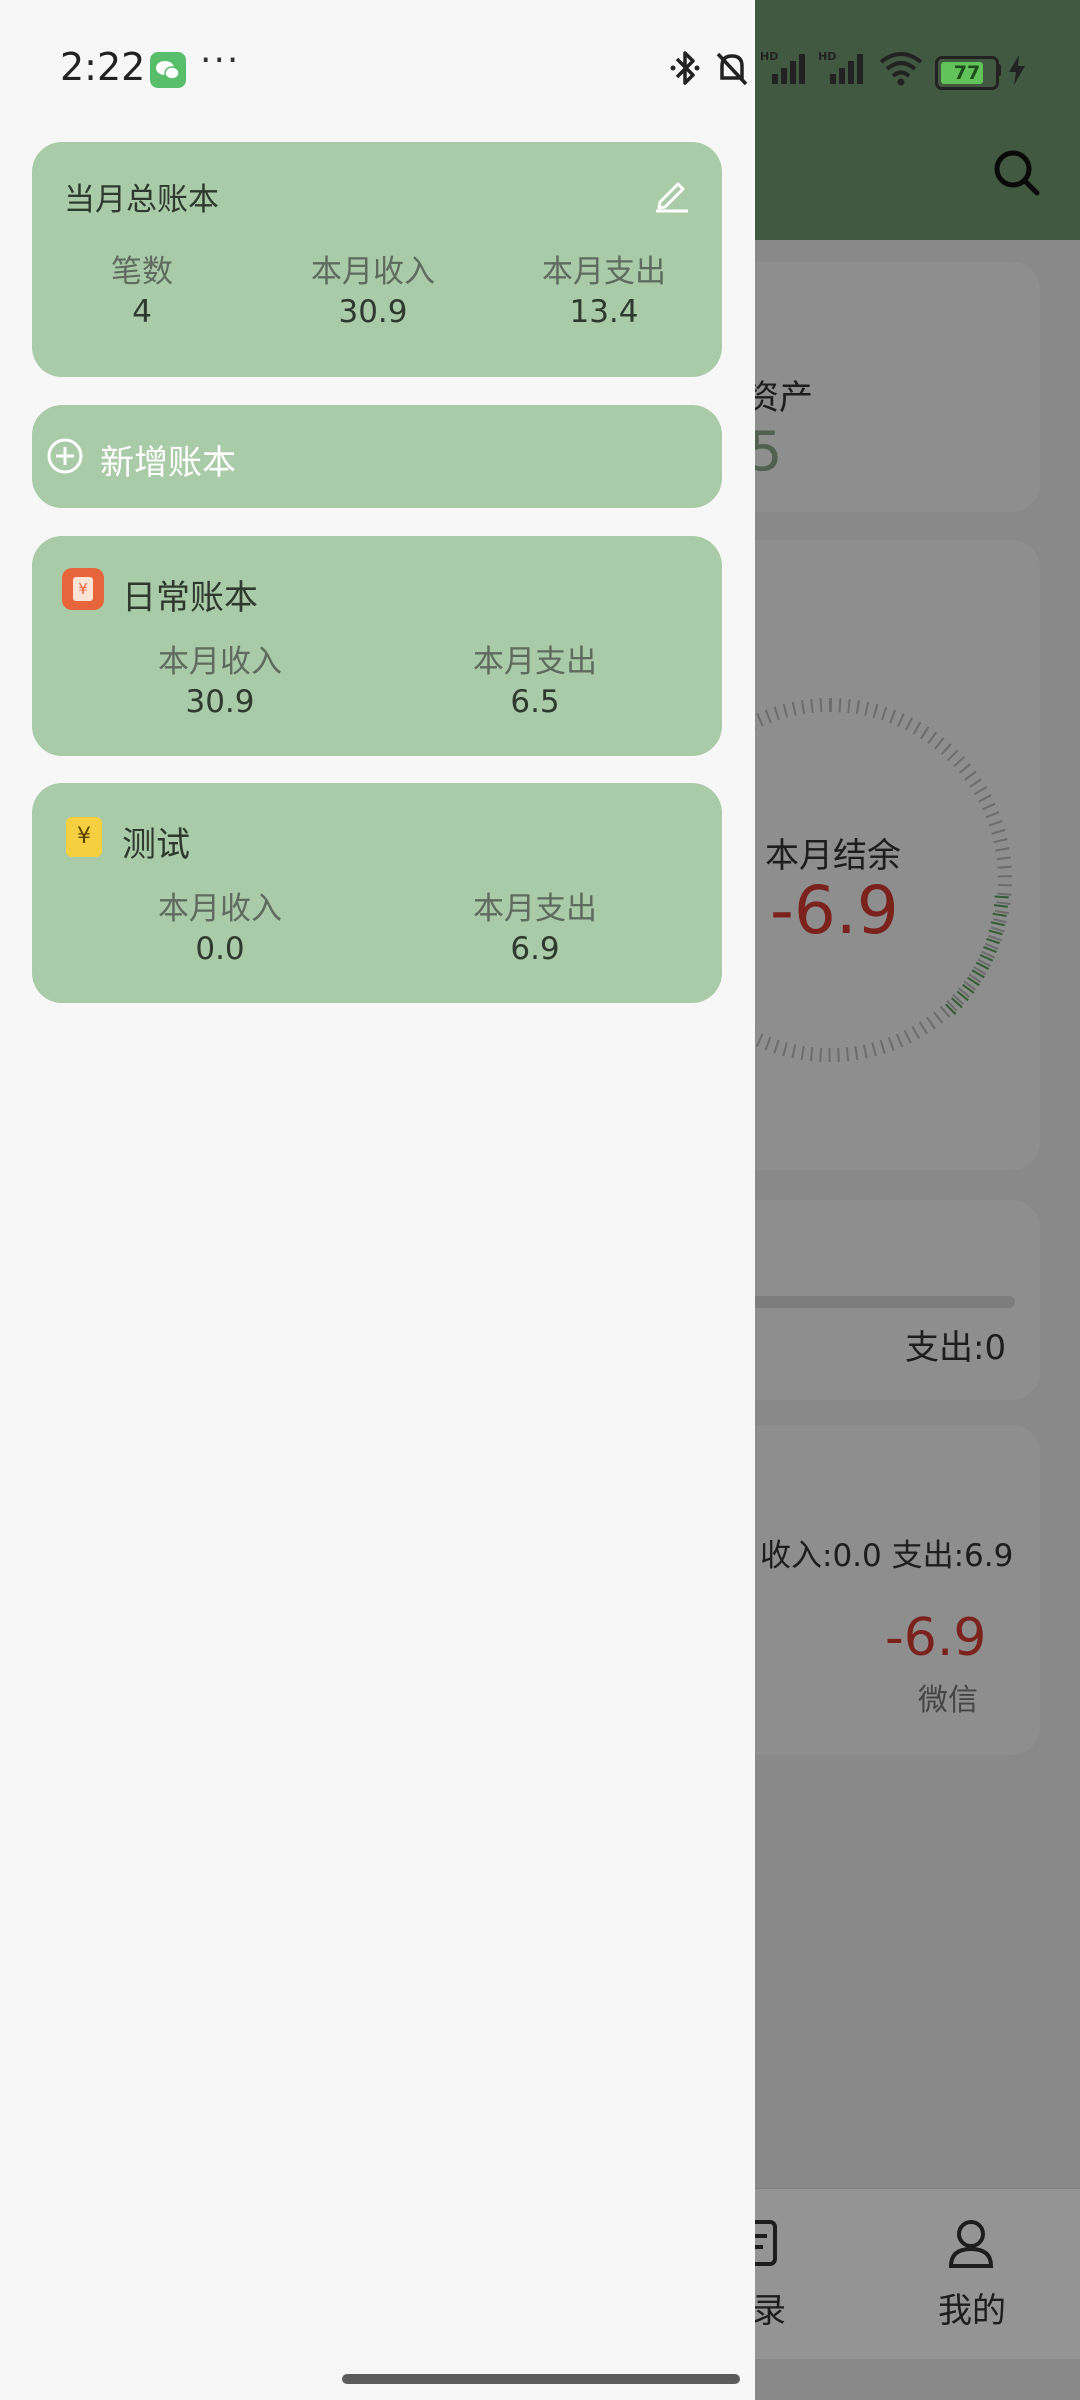 The width and height of the screenshot is (1080, 2400). I want to click on yuan-icon: ¥, so click(84, 837).